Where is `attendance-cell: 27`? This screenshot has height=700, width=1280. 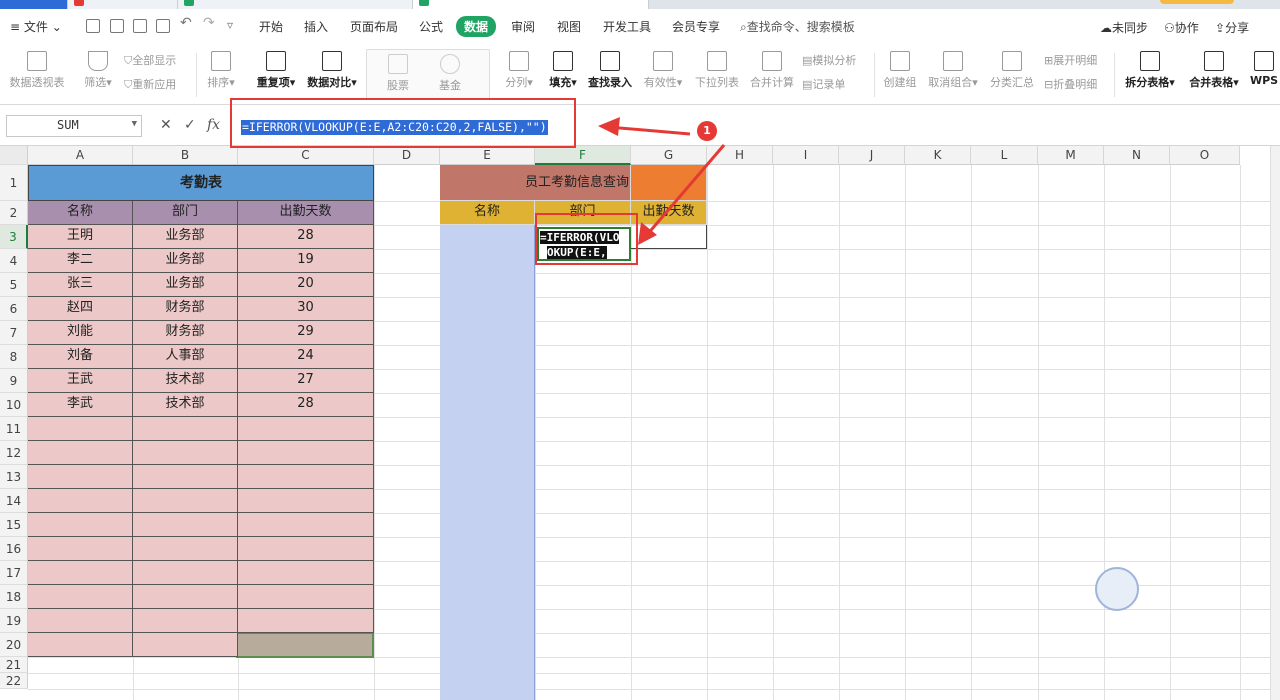
attendance-cell: 27 is located at coordinates (306, 381).